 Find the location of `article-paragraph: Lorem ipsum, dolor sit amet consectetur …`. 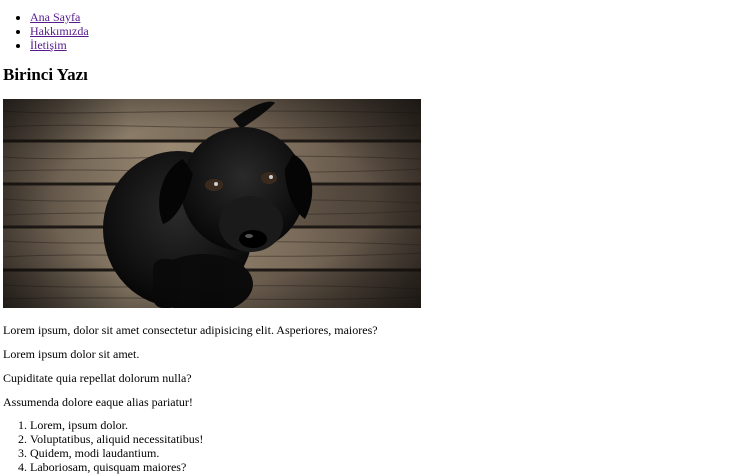

article-paragraph: Lorem ipsum, dolor sit amet consectetur … is located at coordinates (190, 330).